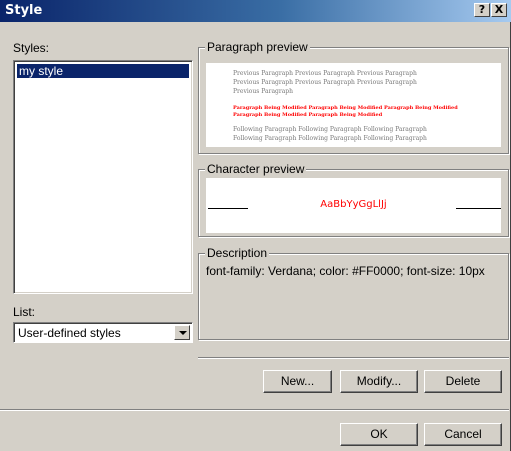 This screenshot has width=511, height=451. I want to click on title-bar: Style ? X, so click(255, 11).